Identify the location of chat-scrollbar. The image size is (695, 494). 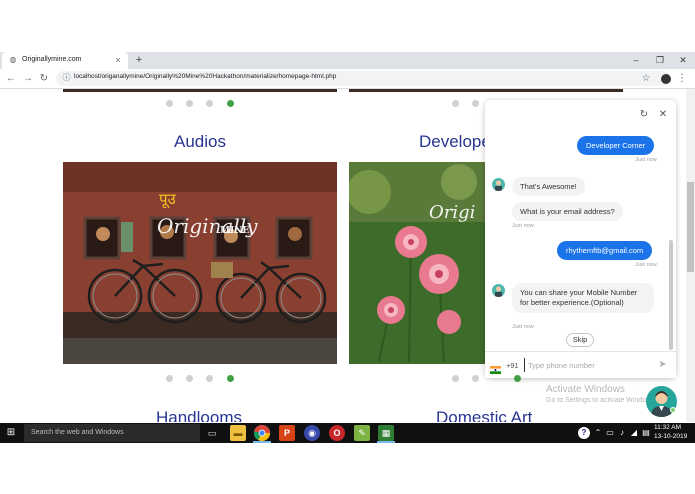
(671, 295).